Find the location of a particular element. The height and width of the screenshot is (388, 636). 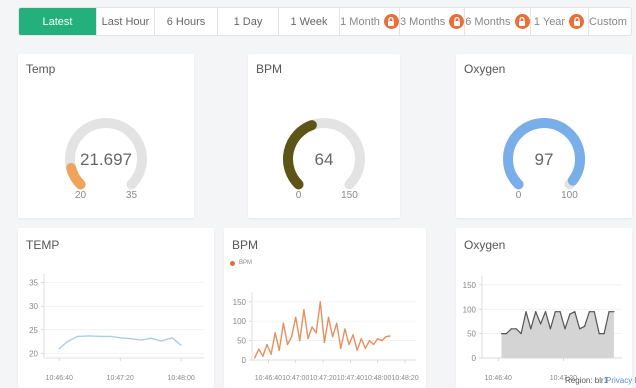

range-button-label: Latest is located at coordinates (57, 21).